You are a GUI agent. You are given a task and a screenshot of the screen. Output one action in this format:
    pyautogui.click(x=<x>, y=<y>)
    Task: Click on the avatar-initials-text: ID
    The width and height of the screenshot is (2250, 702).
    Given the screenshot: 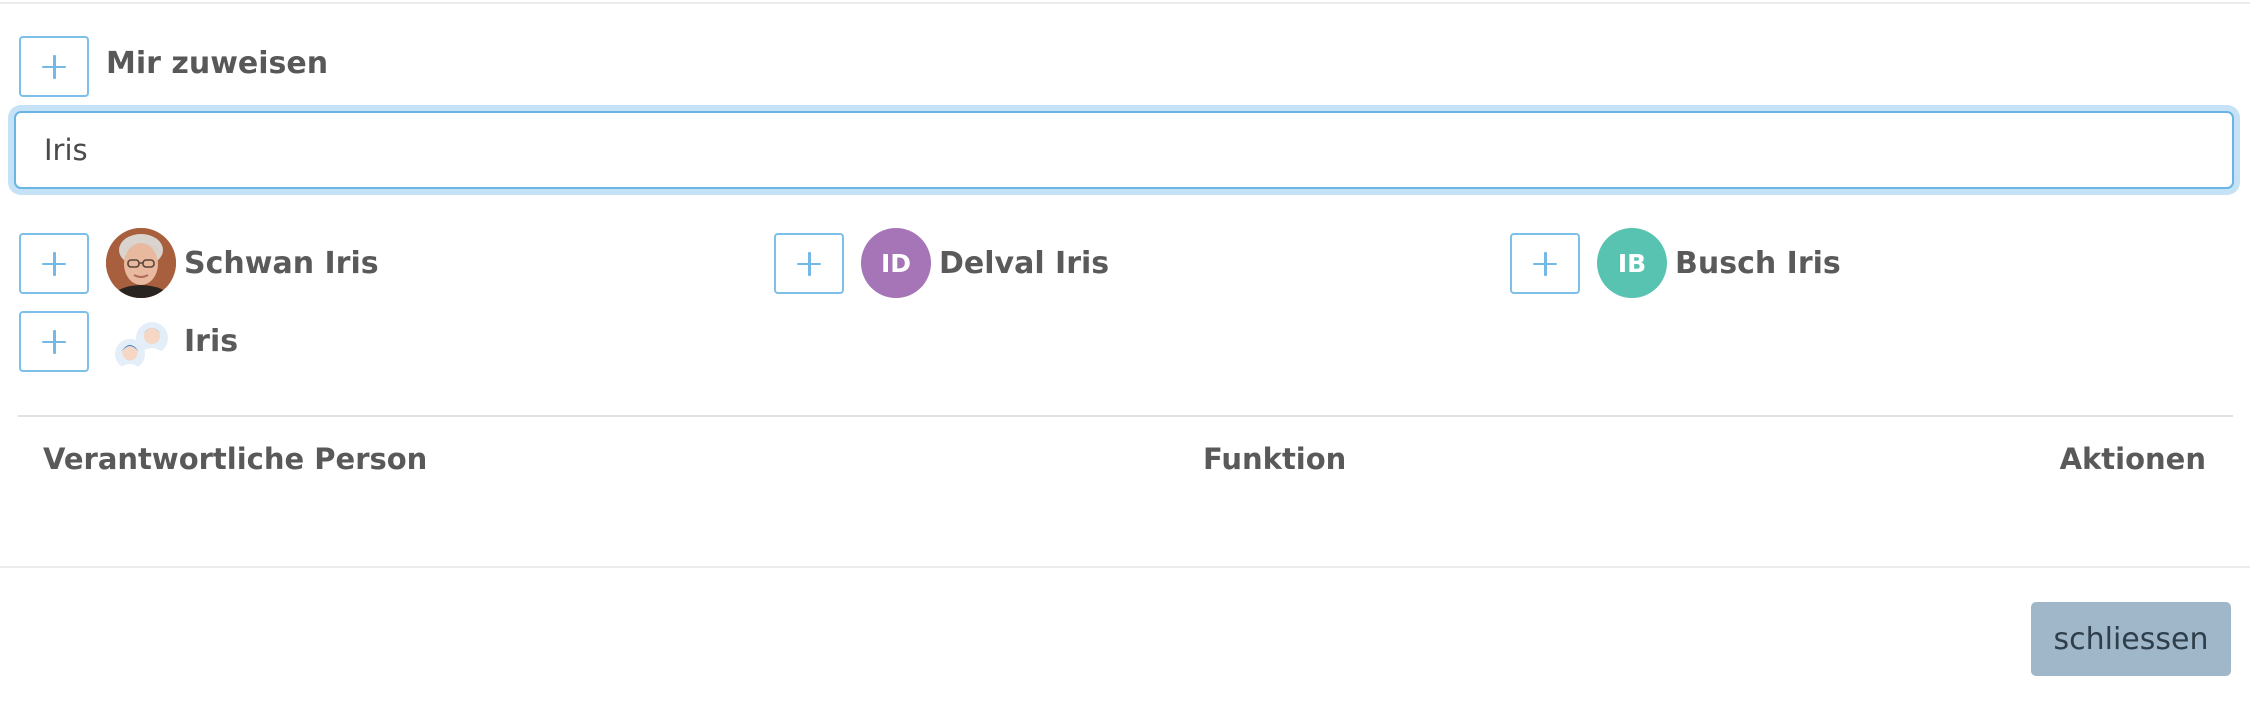 What is the action you would take?
    pyautogui.click(x=896, y=263)
    